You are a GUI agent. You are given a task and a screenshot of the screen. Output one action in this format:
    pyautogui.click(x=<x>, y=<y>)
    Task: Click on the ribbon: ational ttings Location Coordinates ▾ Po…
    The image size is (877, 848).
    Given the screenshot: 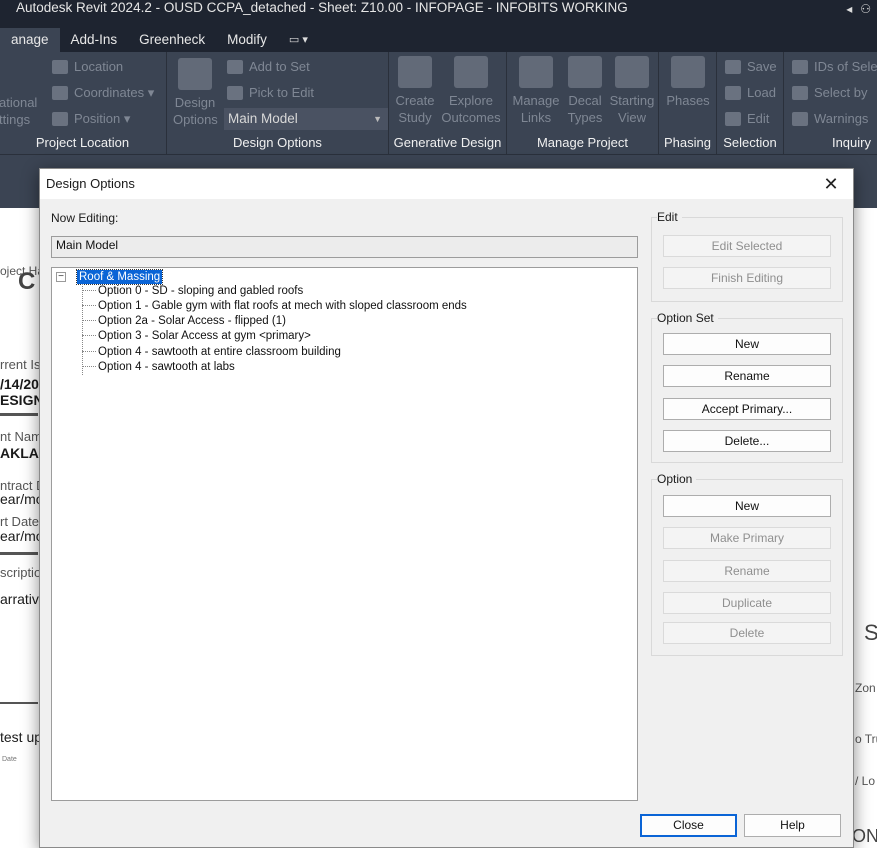 What is the action you would take?
    pyautogui.click(x=438, y=103)
    